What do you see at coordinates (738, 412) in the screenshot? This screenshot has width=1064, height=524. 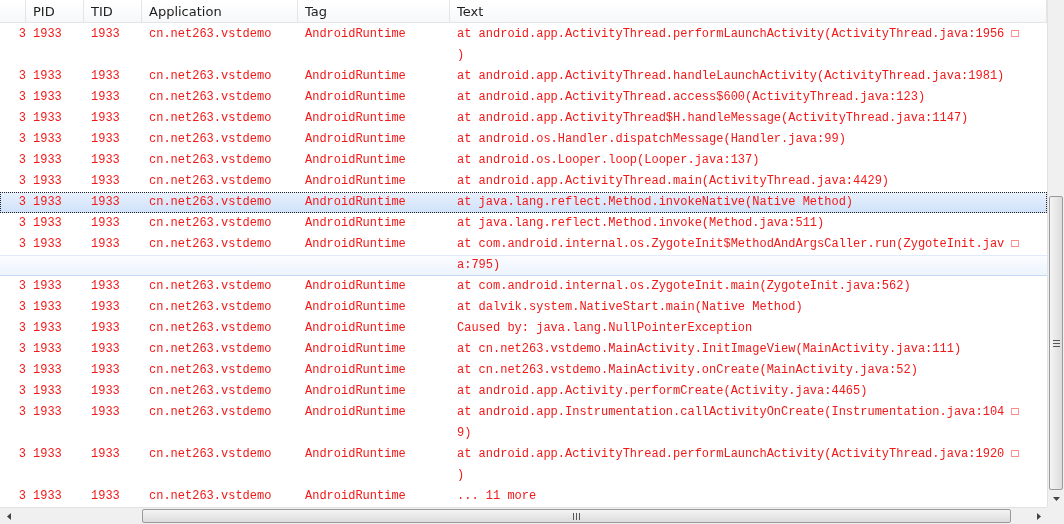 I see `message-text: at android.app.Instrumentation.callActivityOnCreate(Instrumentation.java:104 □` at bounding box center [738, 412].